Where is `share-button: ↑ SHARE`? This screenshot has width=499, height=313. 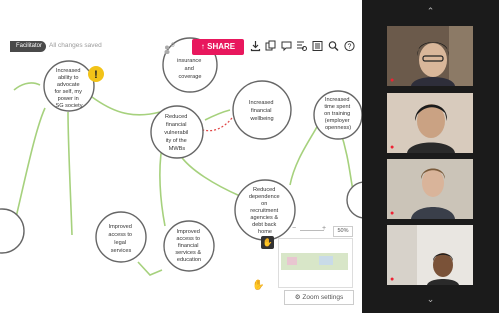
share-button: ↑ SHARE is located at coordinates (218, 47).